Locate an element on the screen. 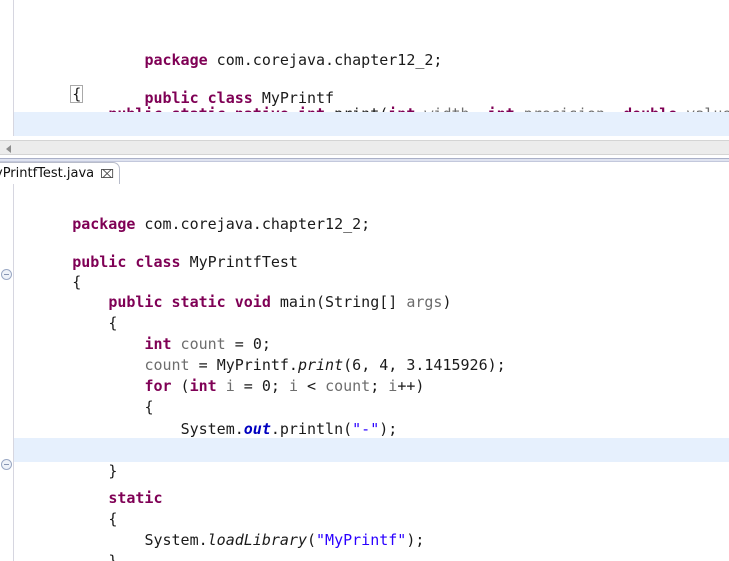 This screenshot has width=729, height=561. code-line: { is located at coordinates (364, 393).